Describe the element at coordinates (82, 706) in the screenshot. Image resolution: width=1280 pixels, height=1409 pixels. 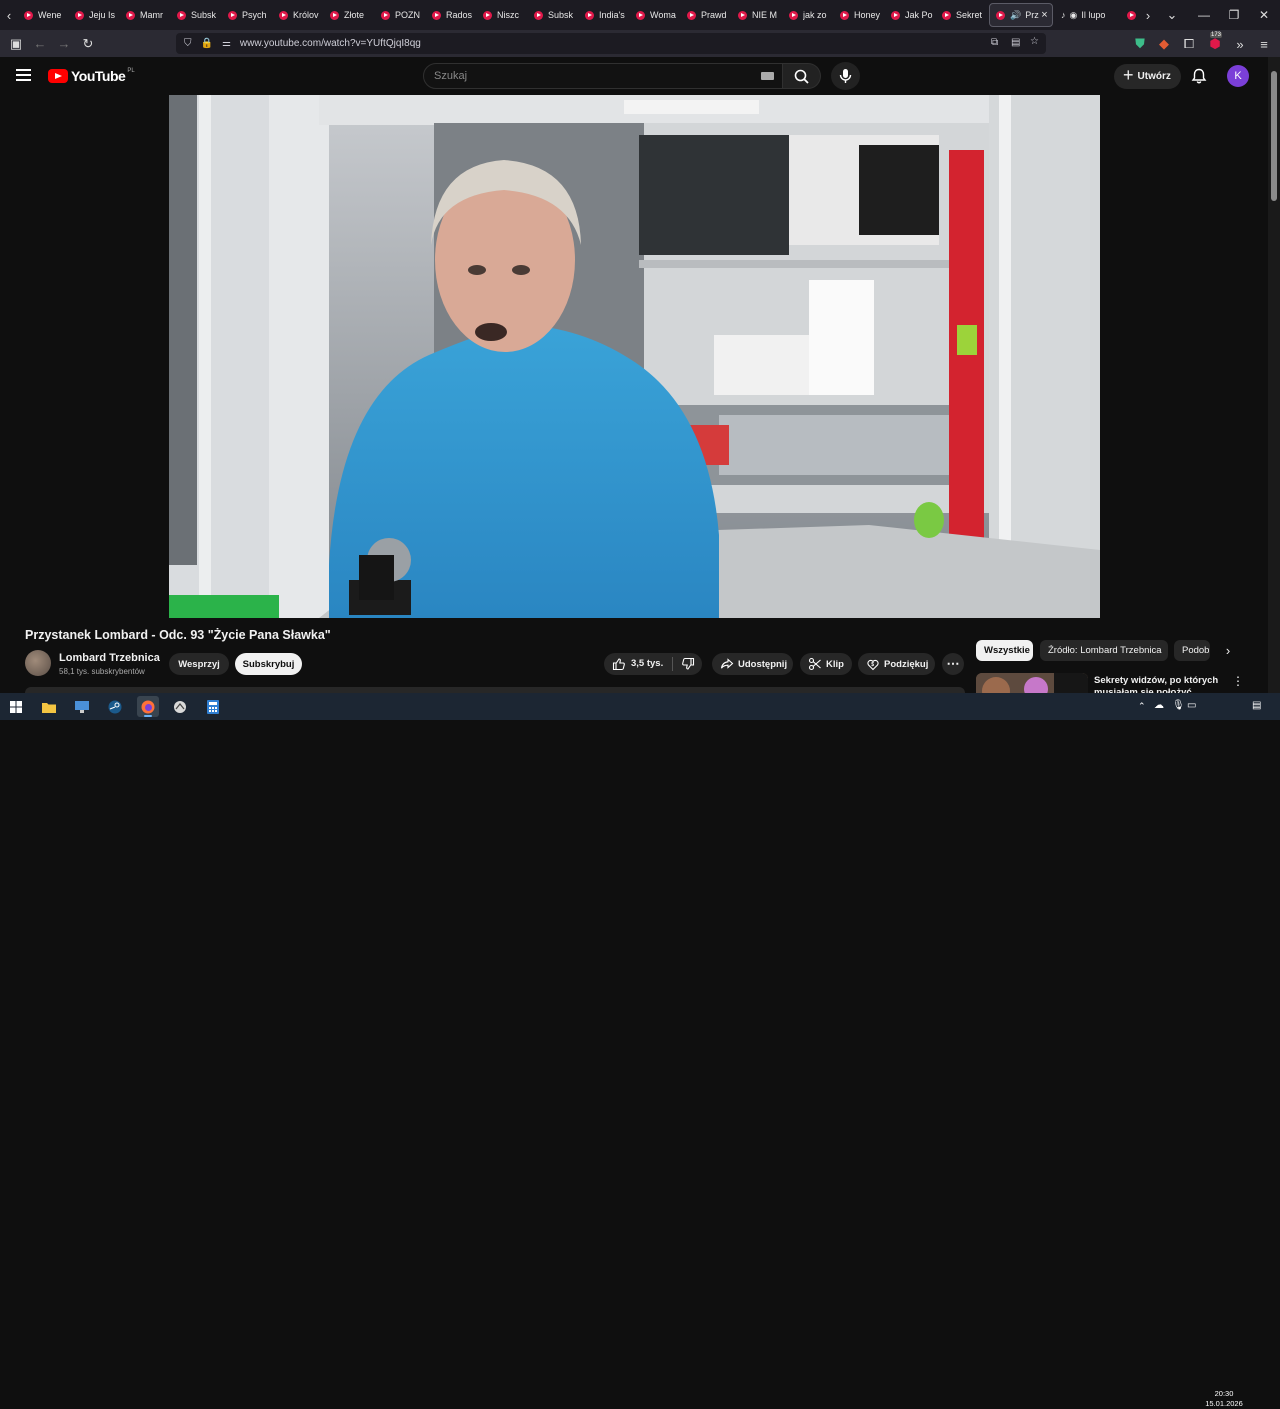
I see `monitor-app-icon` at that location.